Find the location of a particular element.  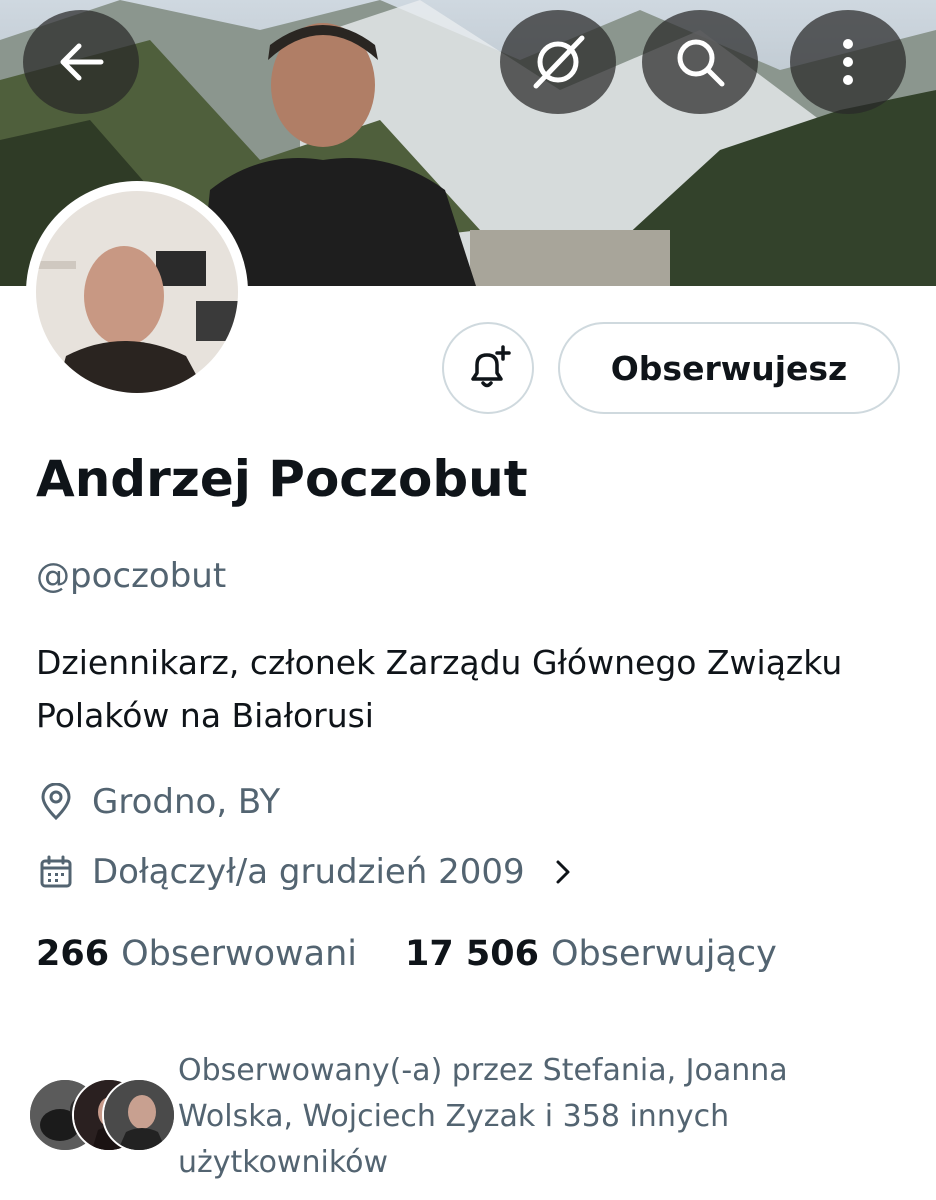

more-button is located at coordinates (848, 62).